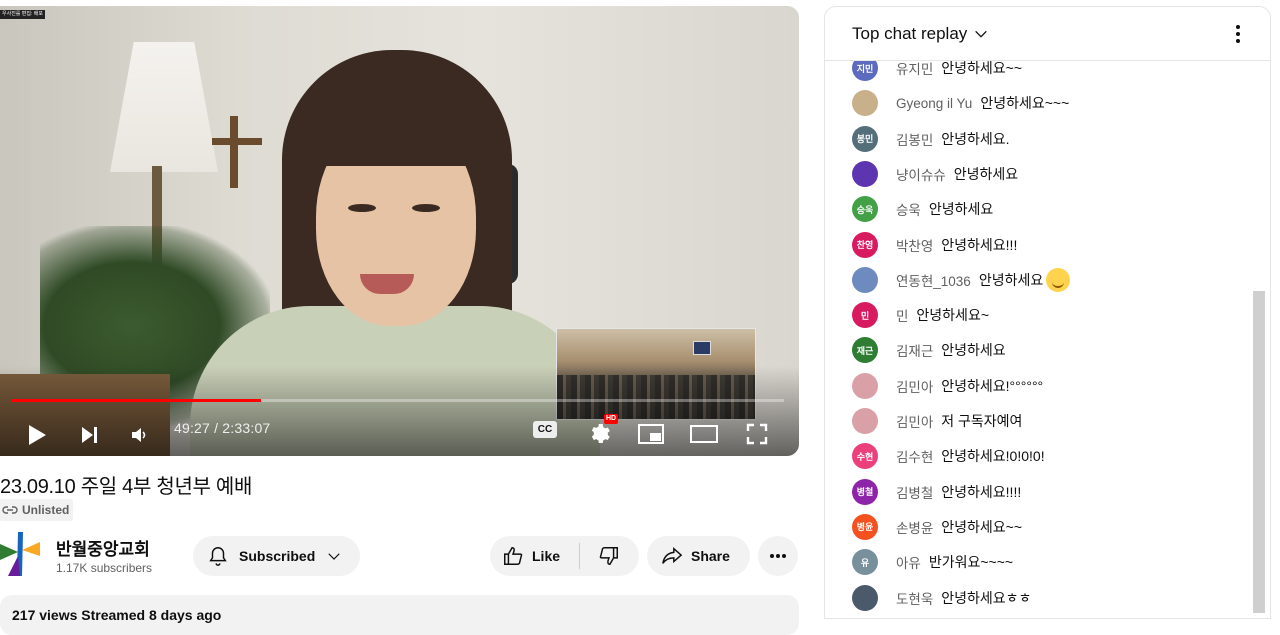 The width and height of the screenshot is (1280, 635). Describe the element at coordinates (599, 434) in the screenshot. I see `settings-button` at that location.